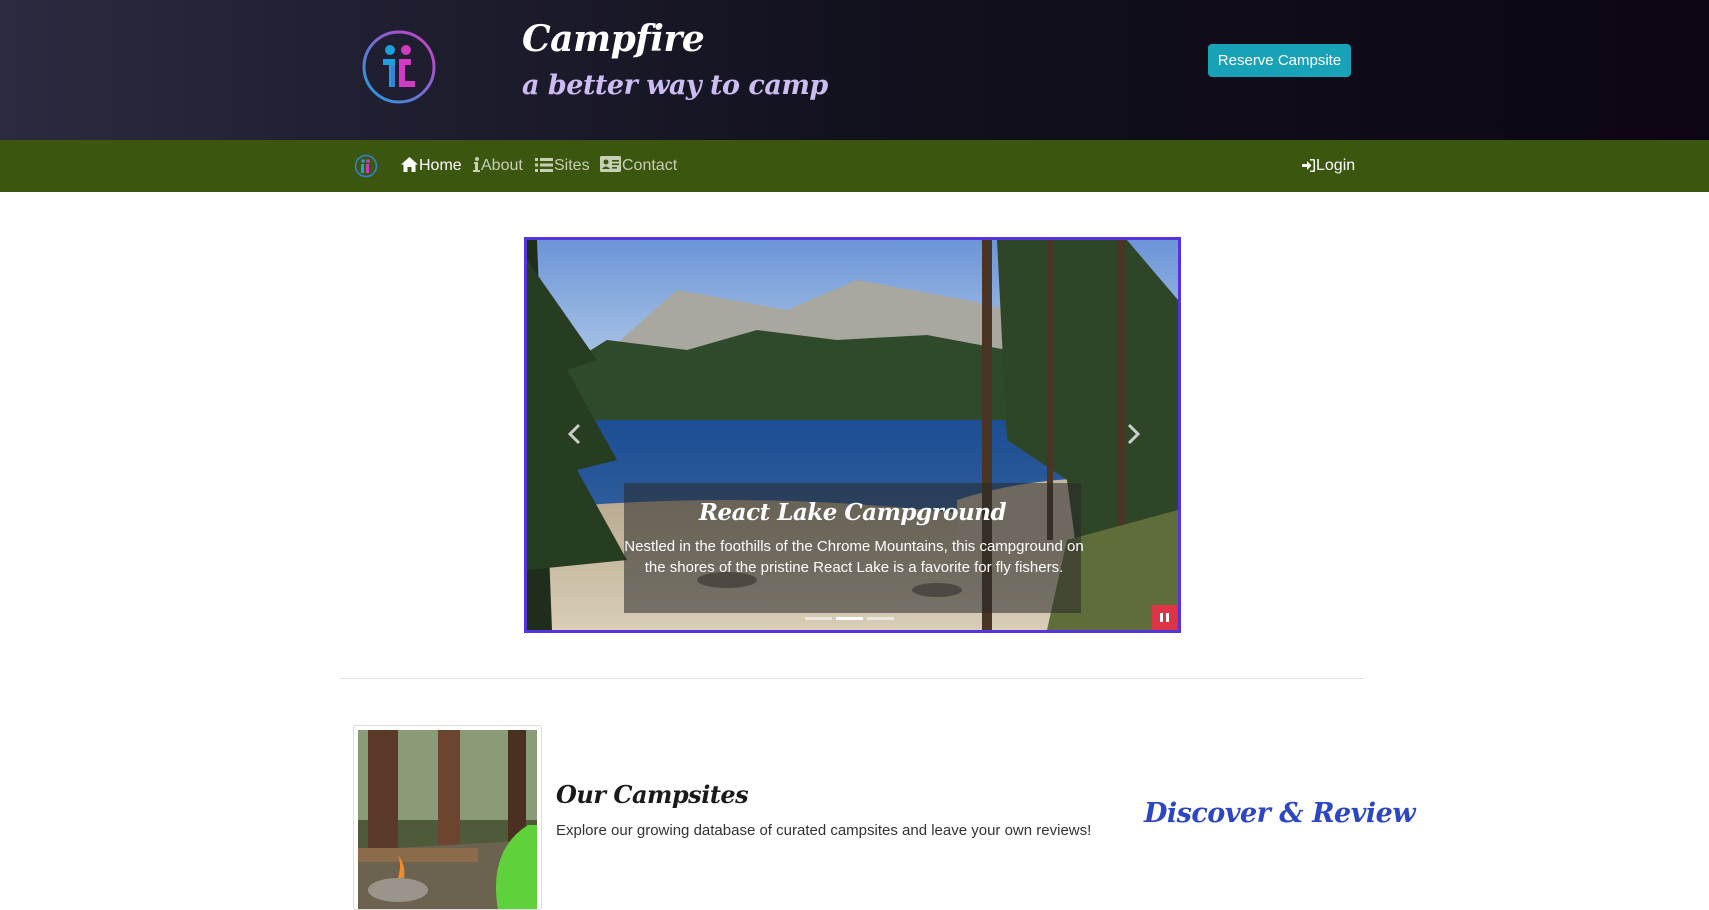 The image size is (1709, 910). Describe the element at coordinates (1308, 165) in the screenshot. I see `sign-in-icon` at that location.